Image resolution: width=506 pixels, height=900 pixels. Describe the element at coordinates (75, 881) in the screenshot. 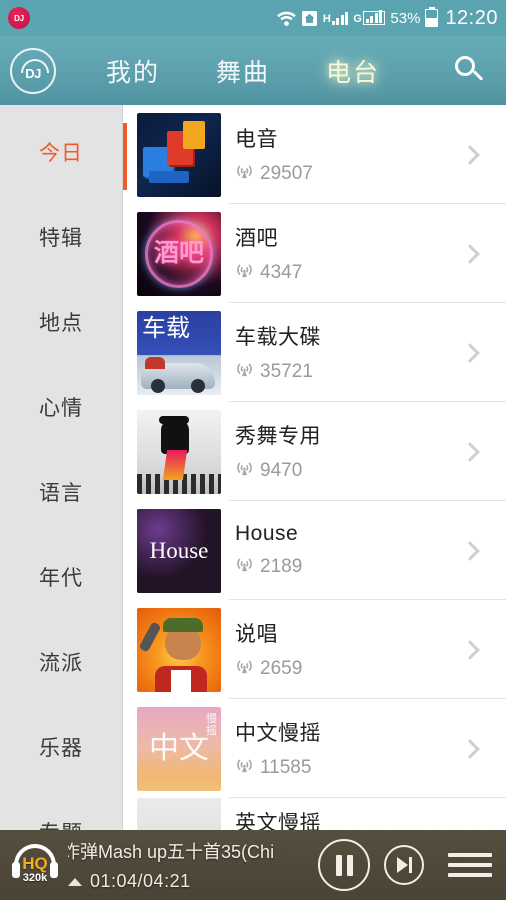

I see `caret-up-icon` at that location.